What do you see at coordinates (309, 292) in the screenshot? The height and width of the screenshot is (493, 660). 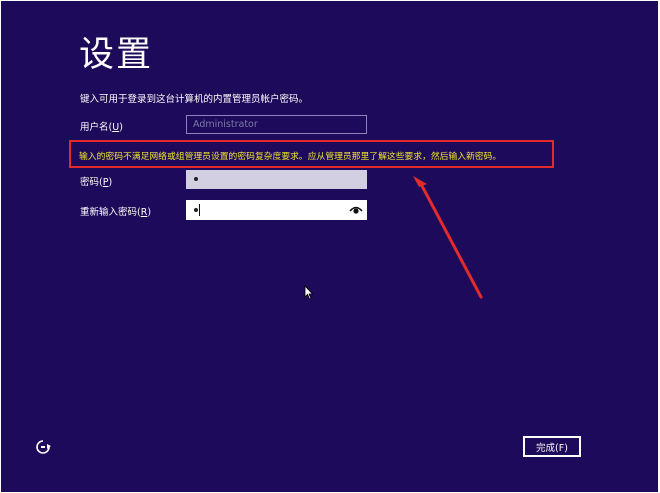 I see `mouse-cursor-icon` at bounding box center [309, 292].